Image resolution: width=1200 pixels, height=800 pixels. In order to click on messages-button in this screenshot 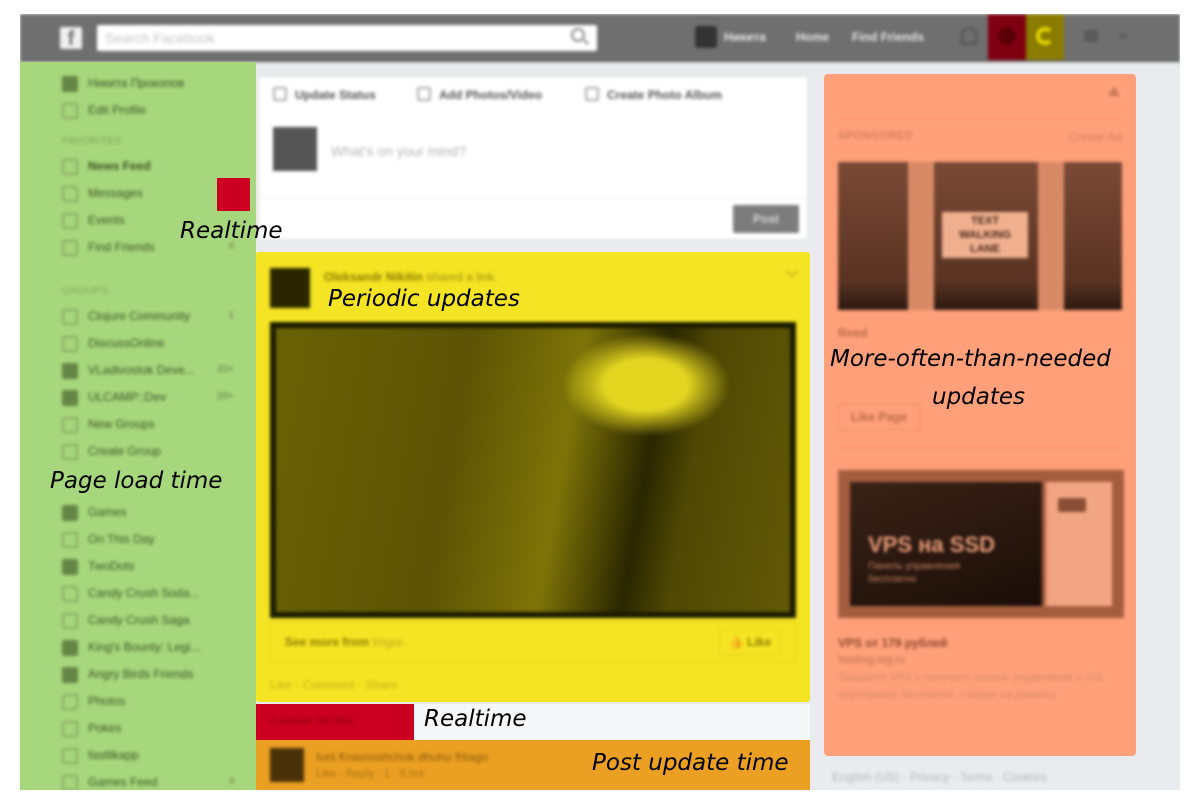, I will do `click(1007, 37)`.